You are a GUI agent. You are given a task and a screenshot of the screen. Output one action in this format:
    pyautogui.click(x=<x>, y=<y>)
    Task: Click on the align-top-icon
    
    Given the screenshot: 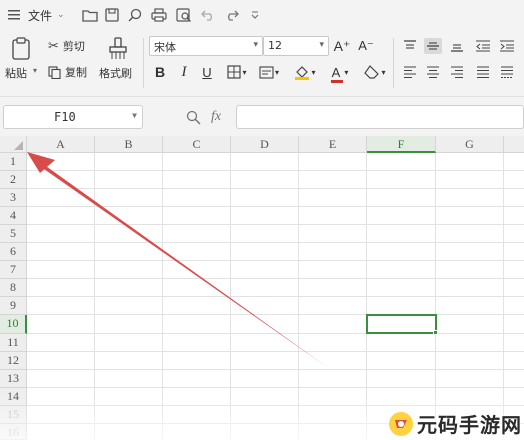 What is the action you would take?
    pyautogui.click(x=410, y=44)
    